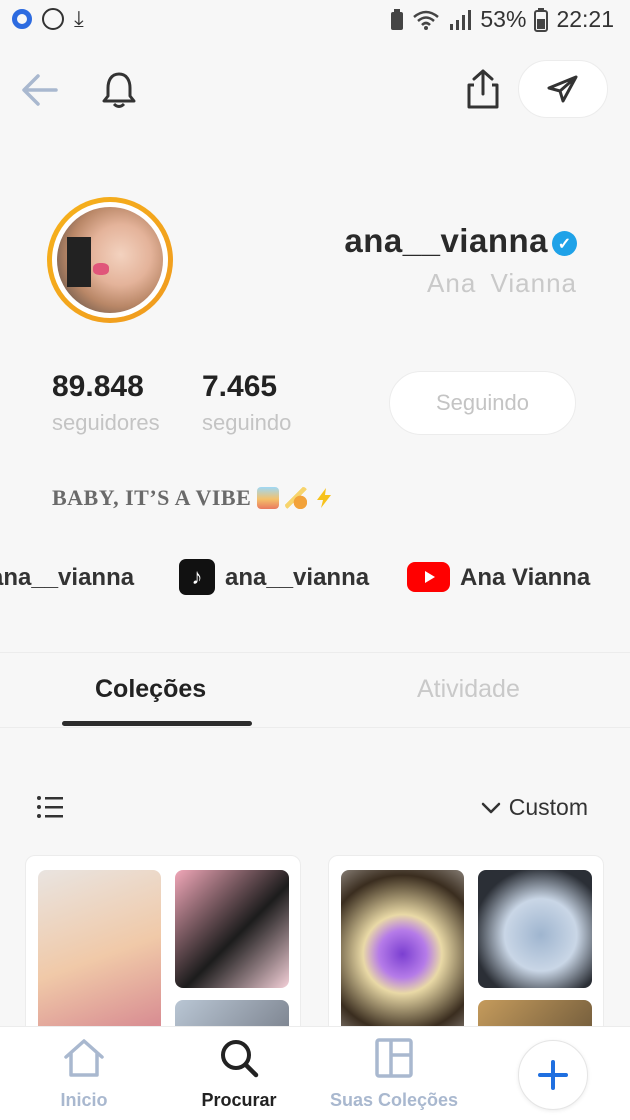 Image resolution: width=630 pixels, height=1120 pixels. Describe the element at coordinates (564, 243) in the screenshot. I see `verified-badge-icon: ✓` at that location.